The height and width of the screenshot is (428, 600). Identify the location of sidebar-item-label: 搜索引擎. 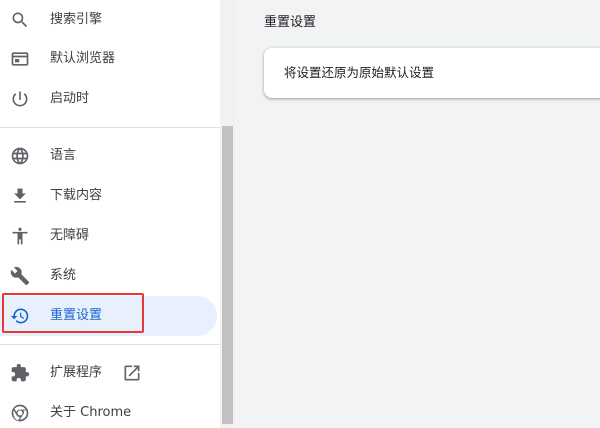
(76, 19).